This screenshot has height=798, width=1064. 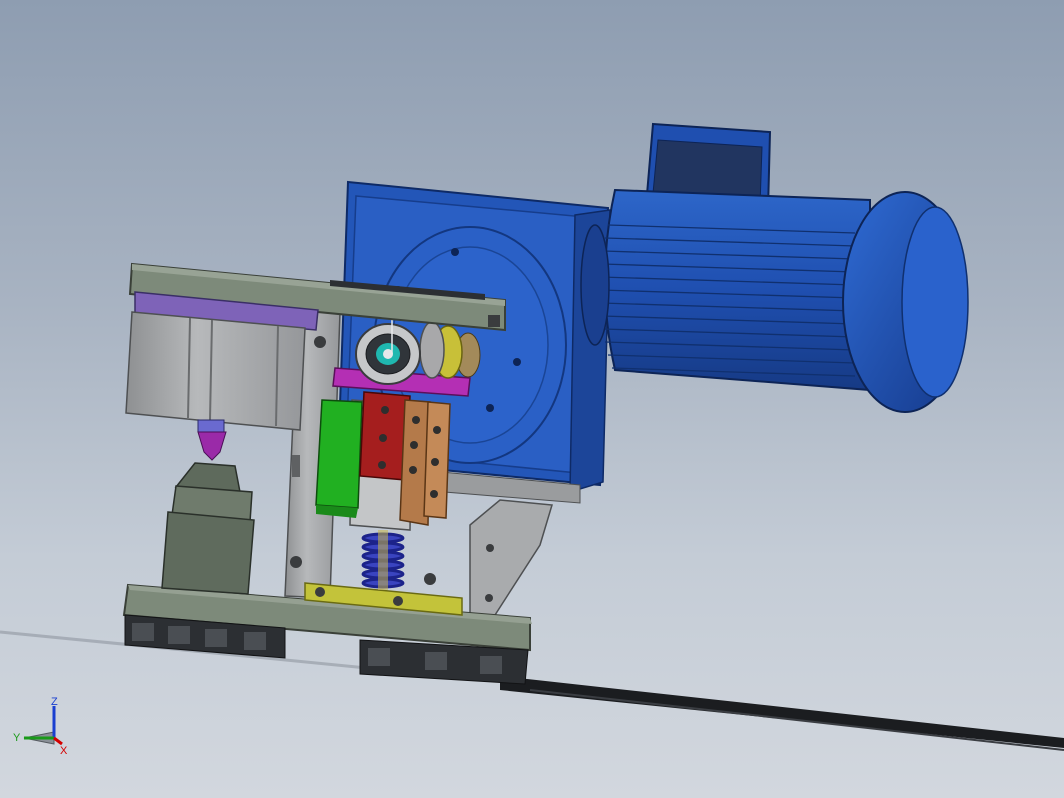 I want to click on rear-support-bracket, so click(x=511, y=557).